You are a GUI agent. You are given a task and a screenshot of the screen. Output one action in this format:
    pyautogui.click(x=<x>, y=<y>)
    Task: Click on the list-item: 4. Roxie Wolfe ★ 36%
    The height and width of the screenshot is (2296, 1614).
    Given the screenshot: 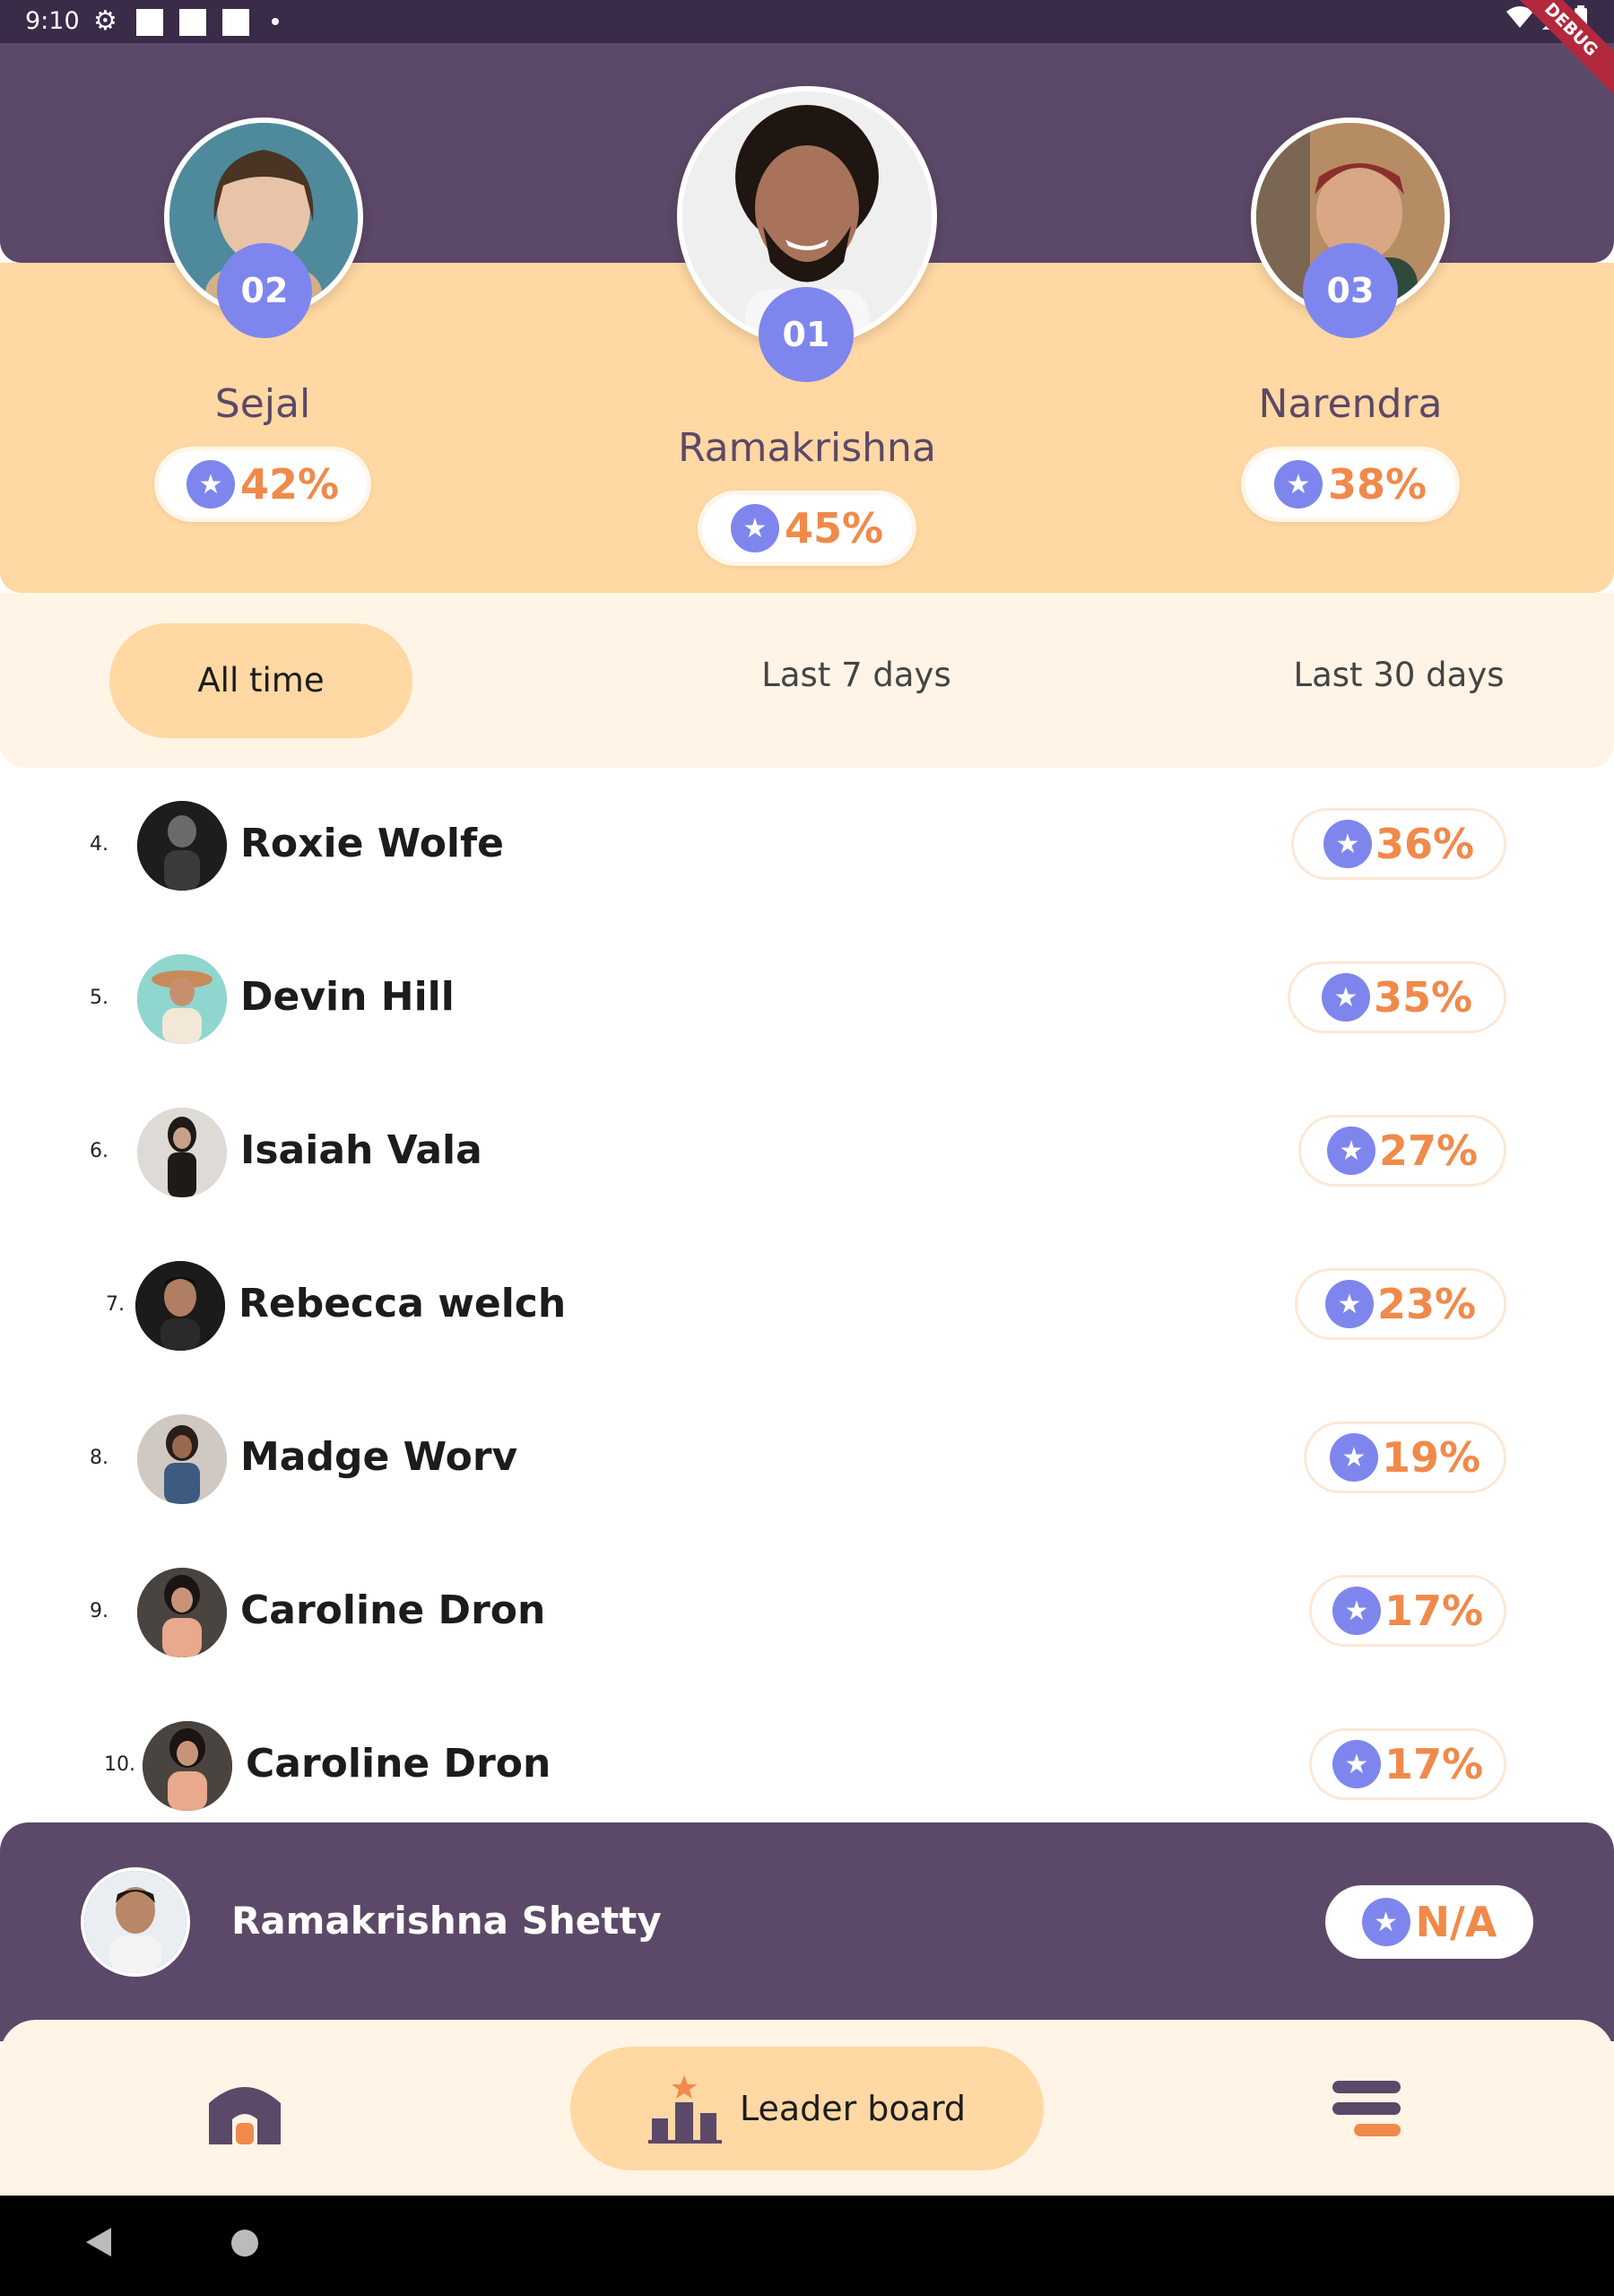 What is the action you would take?
    pyautogui.click(x=807, y=845)
    